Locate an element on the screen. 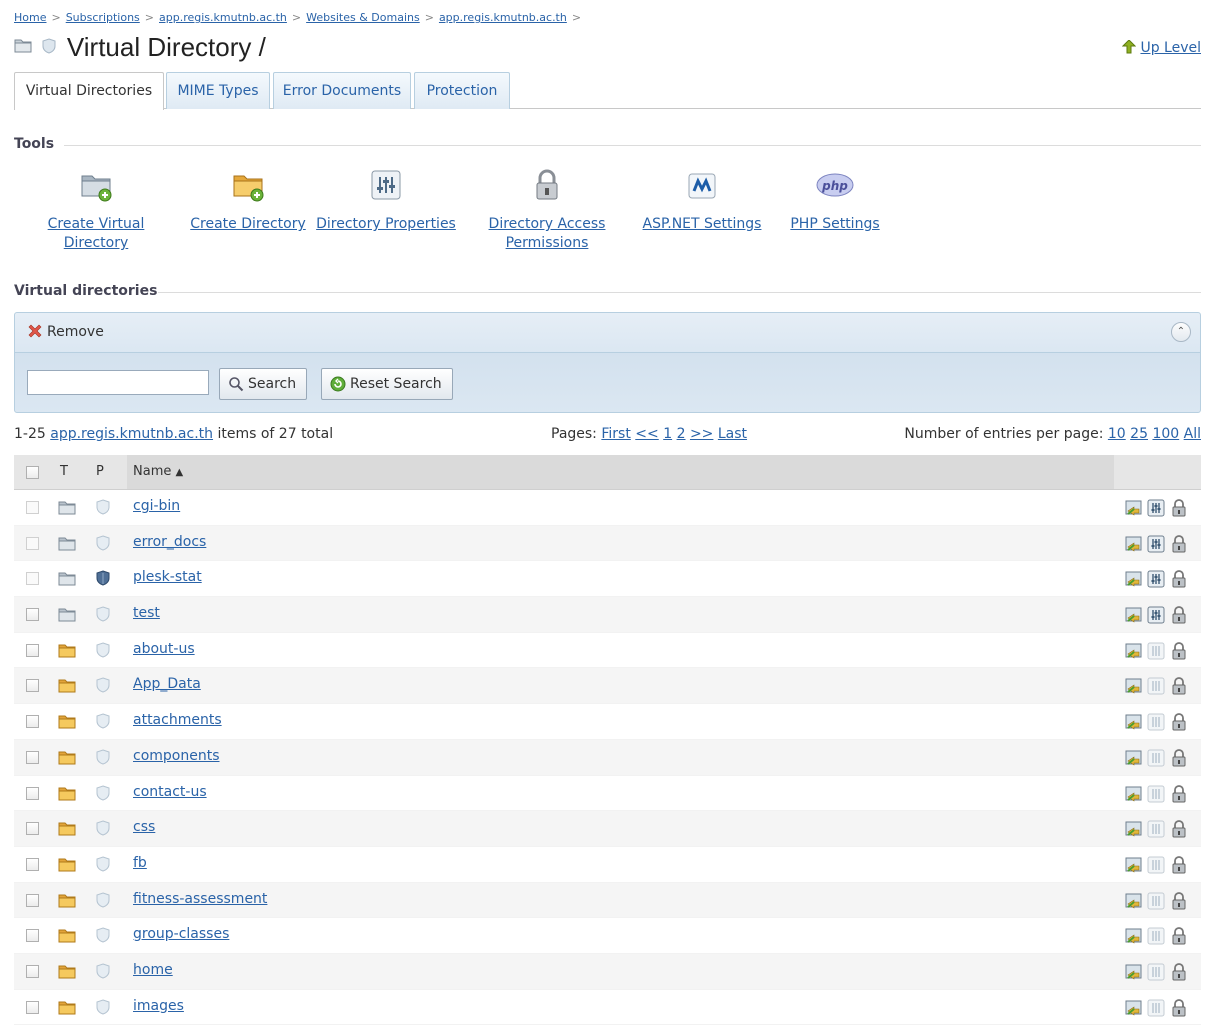  remove-label: Remove is located at coordinates (75, 332).